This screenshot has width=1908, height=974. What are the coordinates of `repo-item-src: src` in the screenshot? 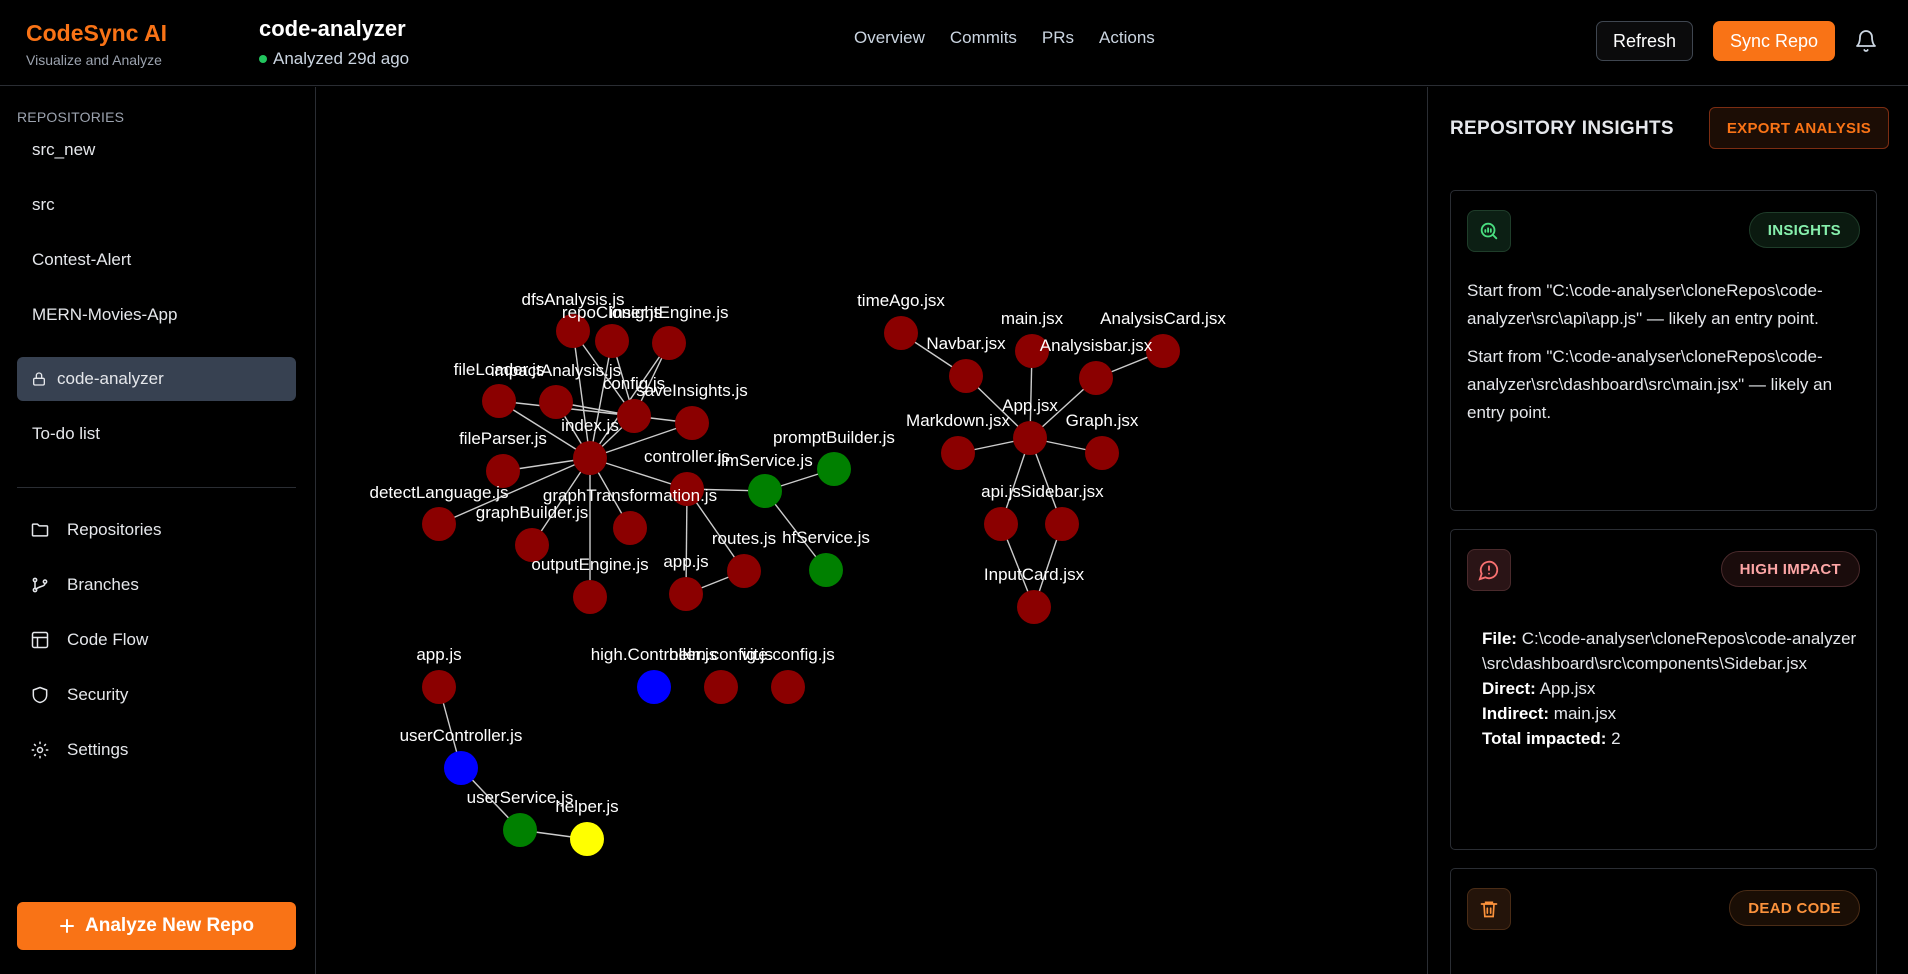 It's located at (156, 205).